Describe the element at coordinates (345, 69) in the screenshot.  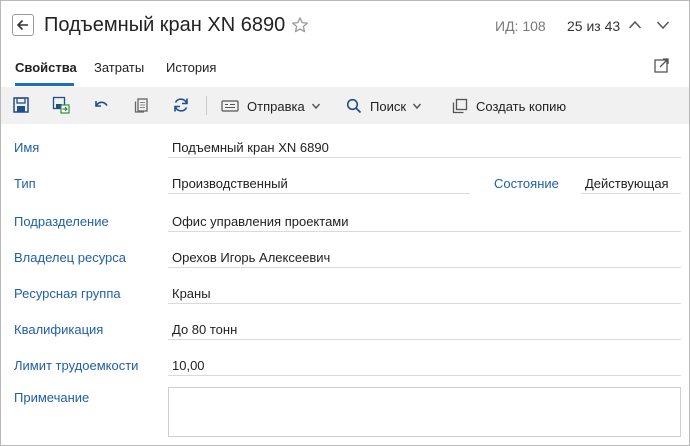
I see `tab-bar: Свойства Затраты История` at that location.